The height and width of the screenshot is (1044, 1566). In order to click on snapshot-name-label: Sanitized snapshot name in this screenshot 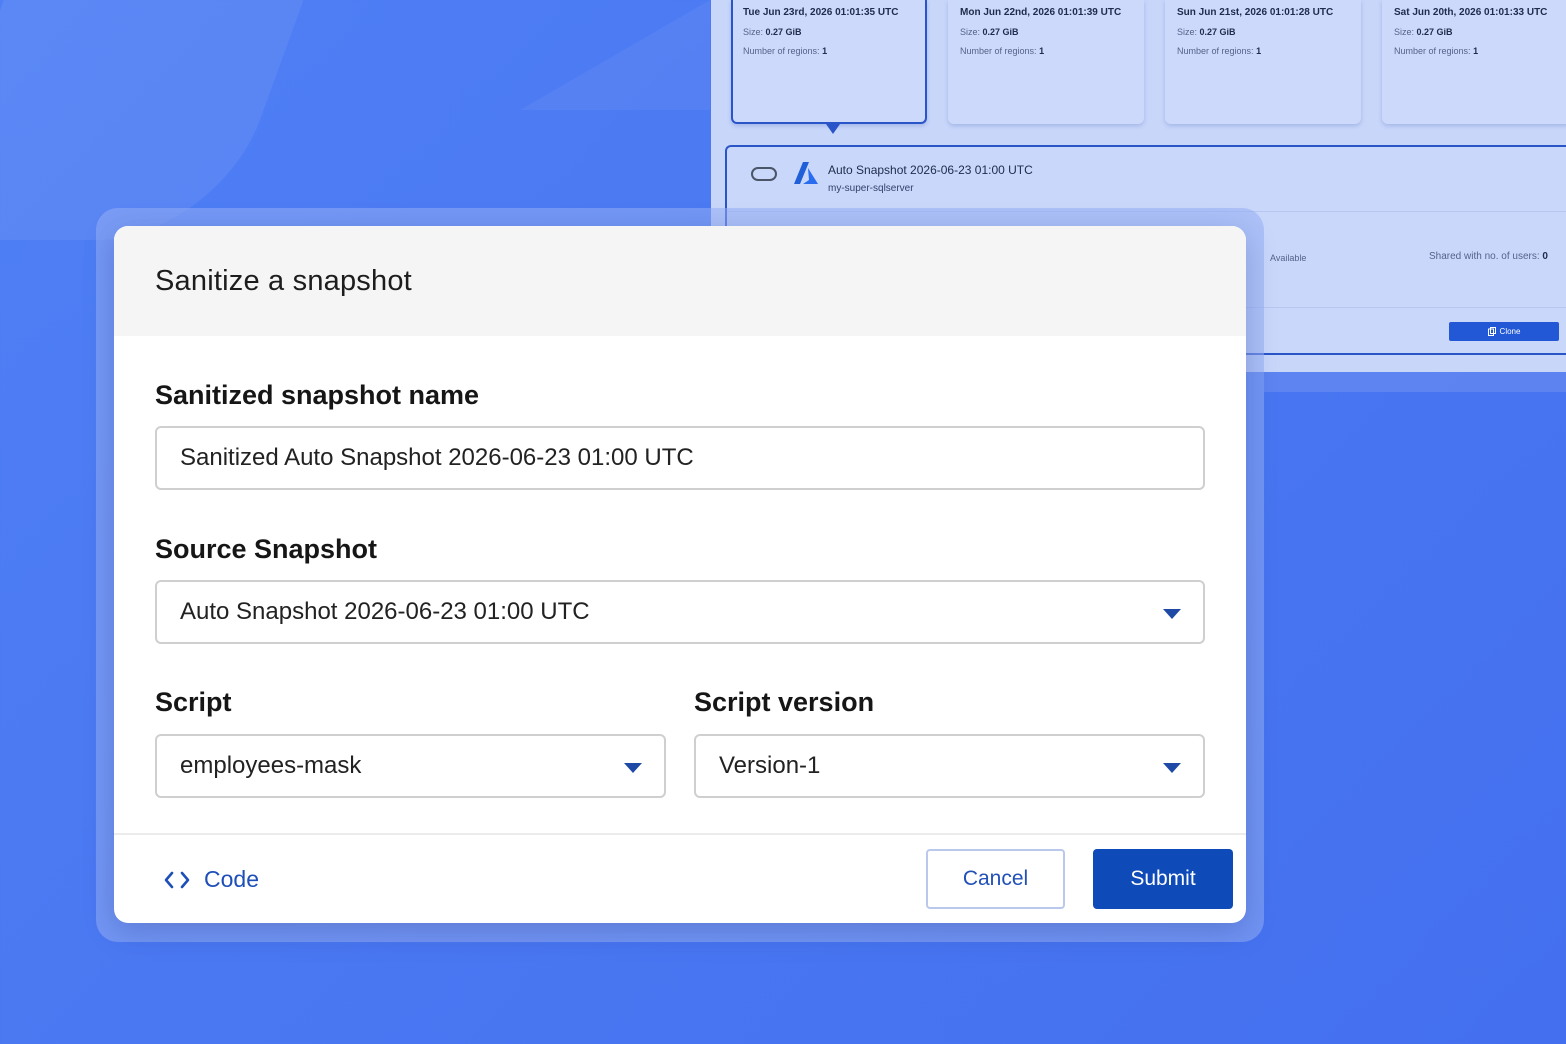, I will do `click(317, 395)`.